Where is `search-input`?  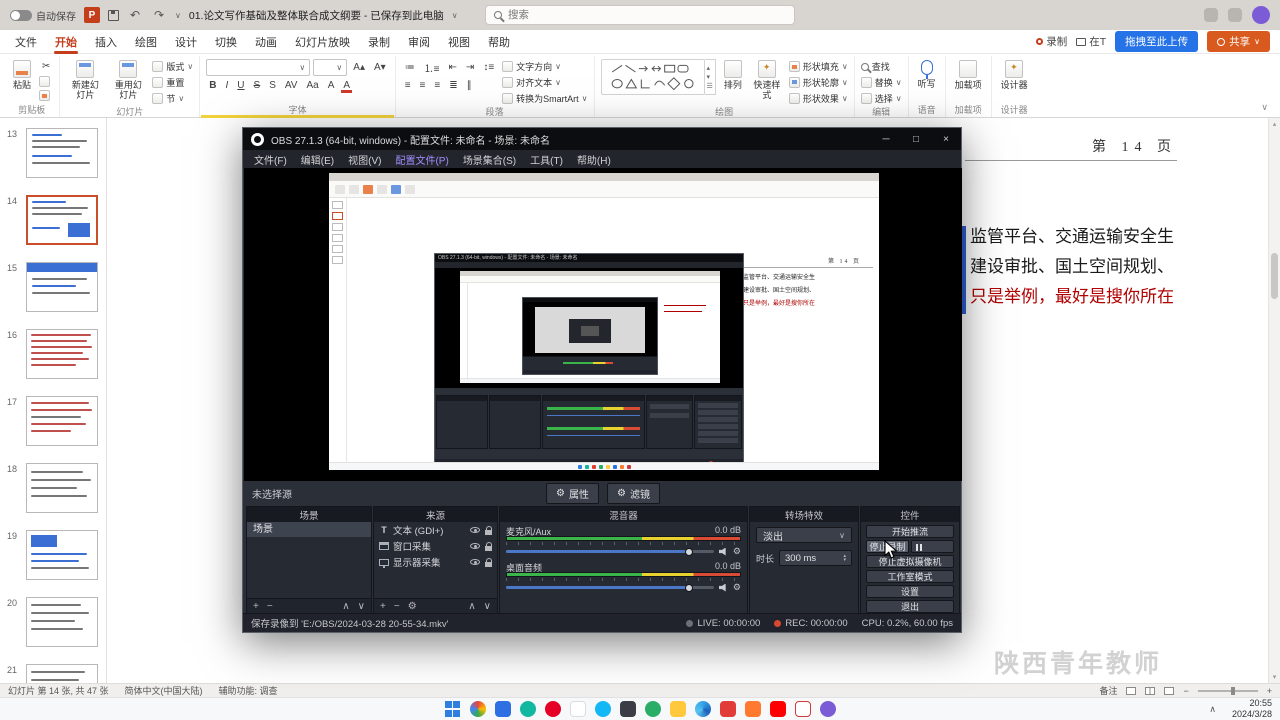 search-input is located at coordinates (640, 15).